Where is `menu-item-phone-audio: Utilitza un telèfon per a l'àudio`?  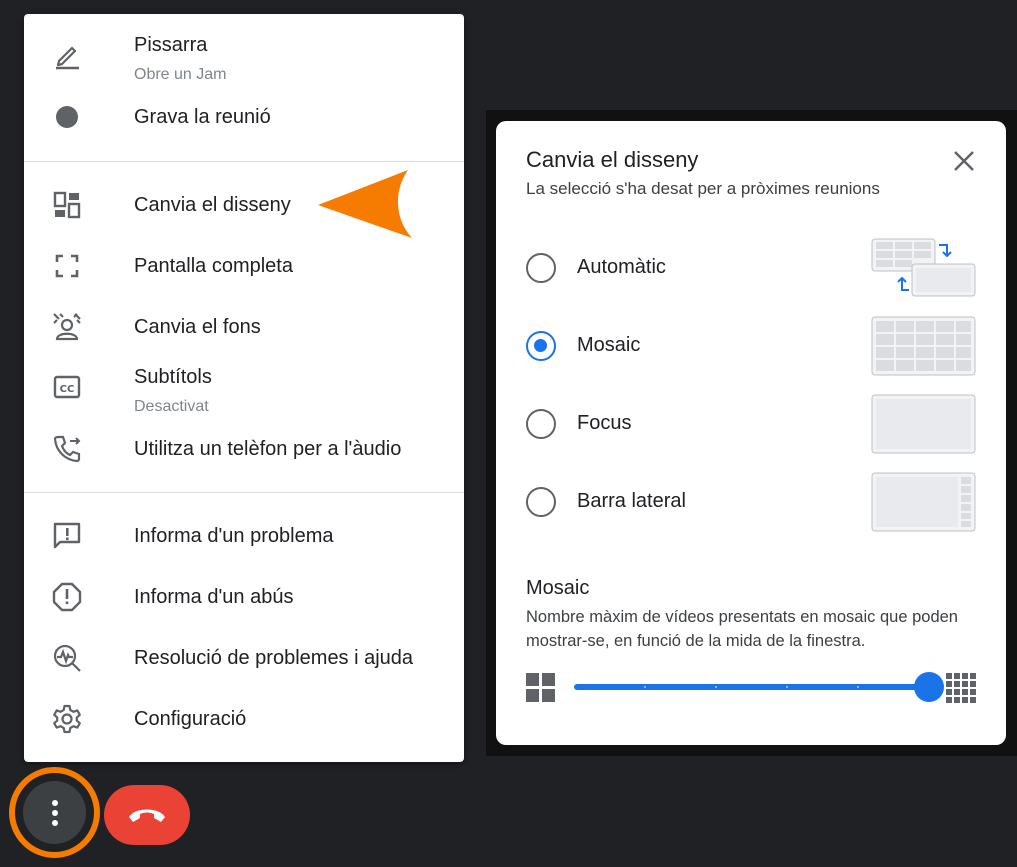
menu-item-phone-audio: Utilitza un telèfon per a l'àudio is located at coordinates (244, 455).